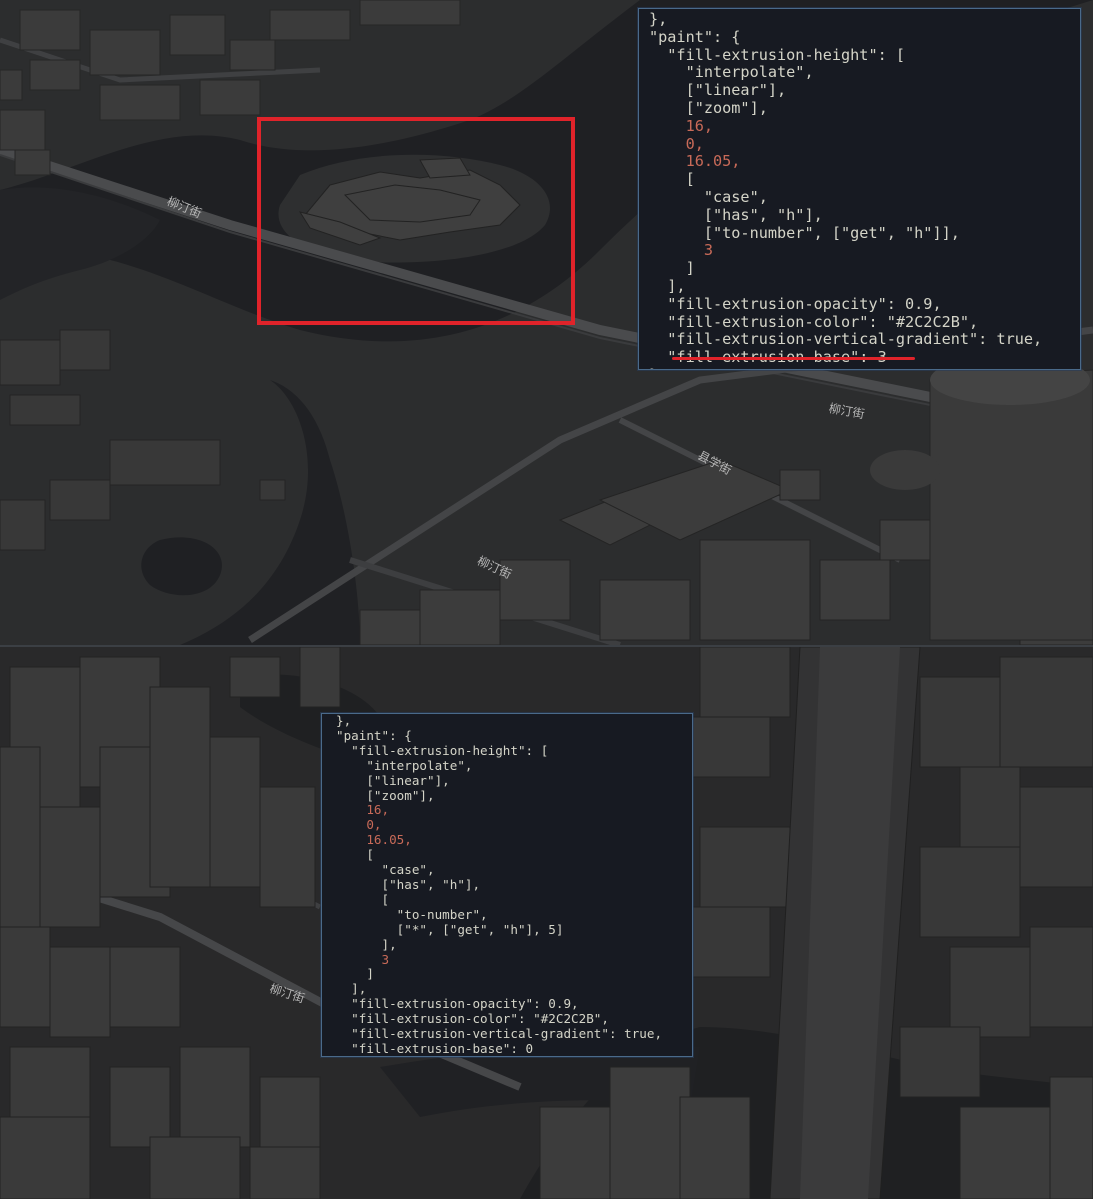 This screenshot has width=1093, height=1199. Describe the element at coordinates (793, 358) in the screenshot. I see `highlight-underline` at that location.